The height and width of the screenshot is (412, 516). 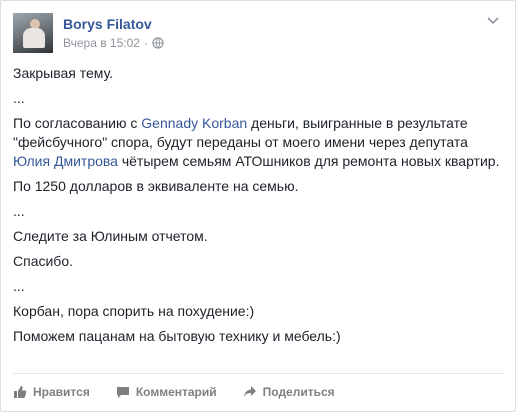 I want to click on avatar, so click(x=33, y=33).